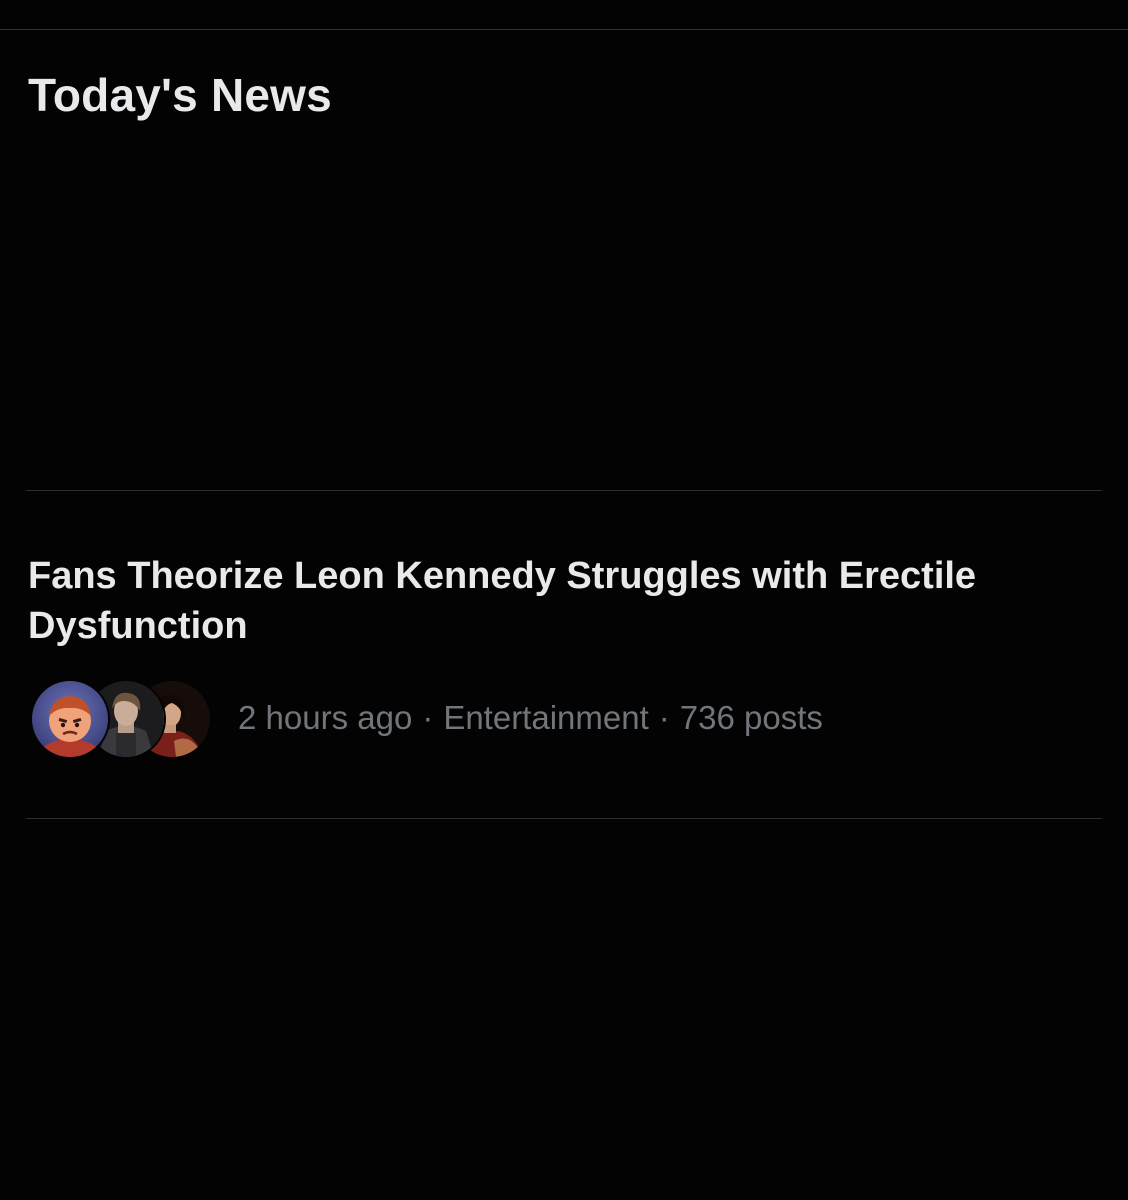 This screenshot has height=1200, width=1128. I want to click on list-divider, so click(564, 818).